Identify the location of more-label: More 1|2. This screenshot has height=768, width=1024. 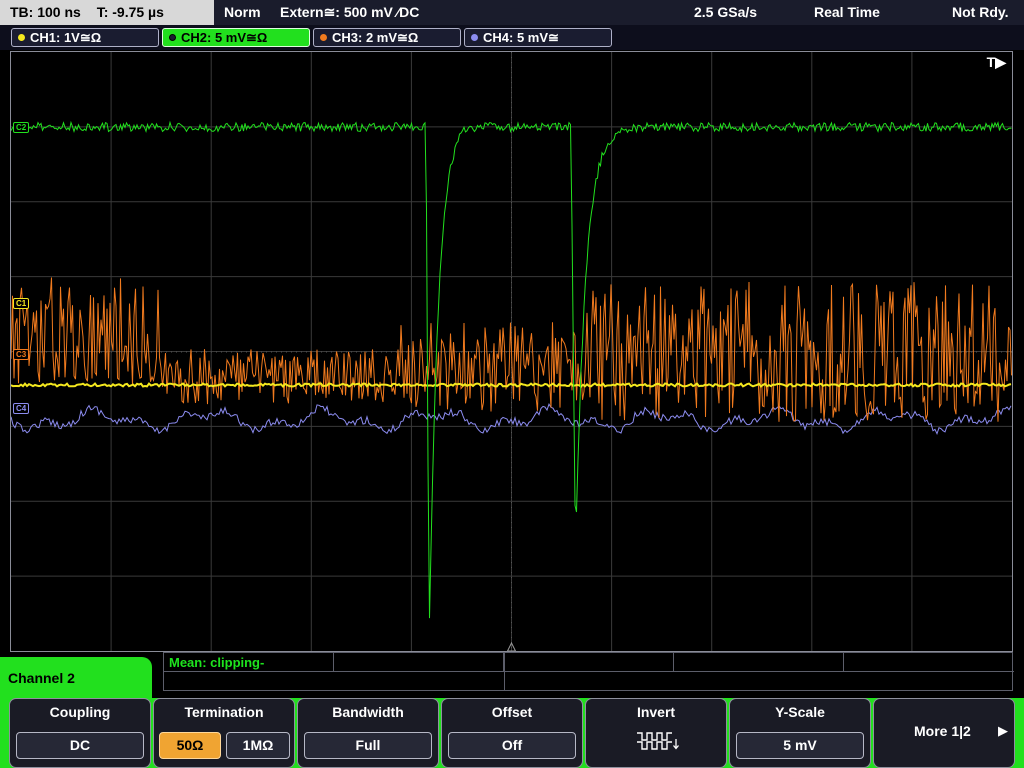
(942, 731).